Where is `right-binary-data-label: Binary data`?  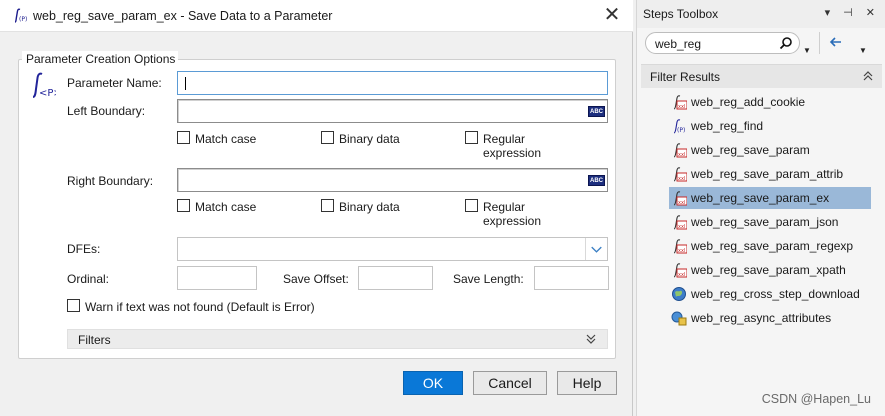 right-binary-data-label: Binary data is located at coordinates (369, 207).